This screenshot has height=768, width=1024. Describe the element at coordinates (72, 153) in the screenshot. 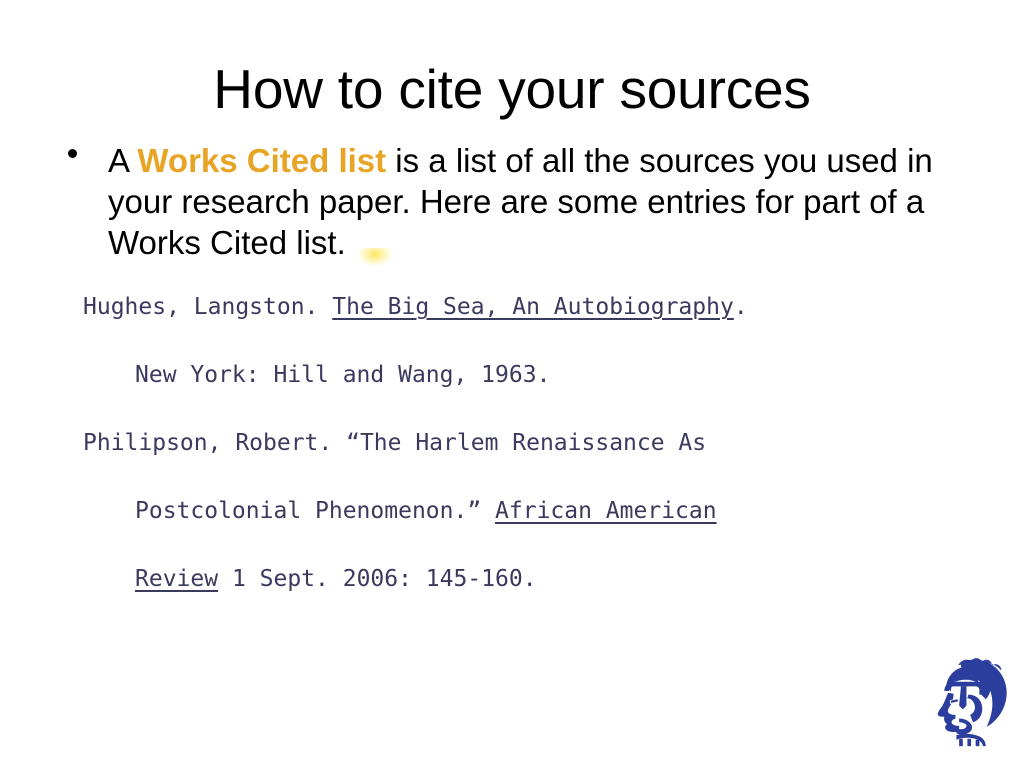

I see `bullet-point-icon` at that location.